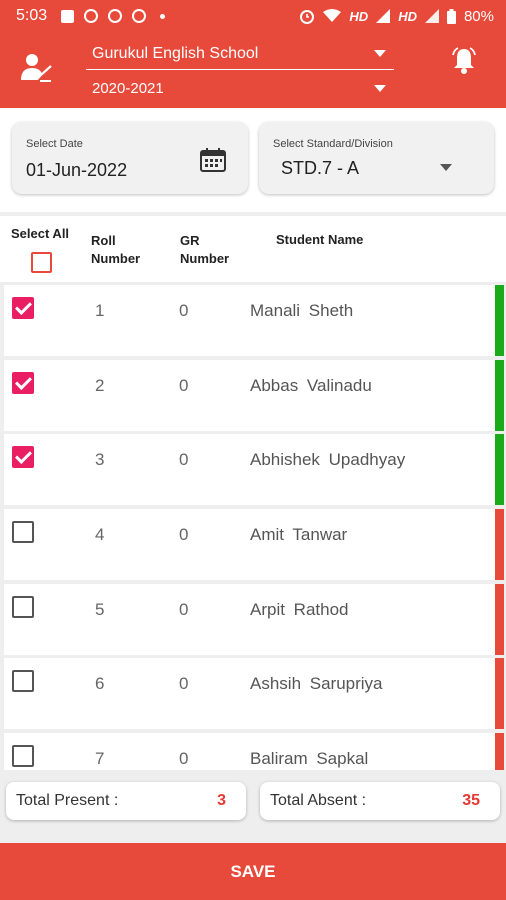  I want to click on student-name: Abhishek Upadhyay, so click(328, 459).